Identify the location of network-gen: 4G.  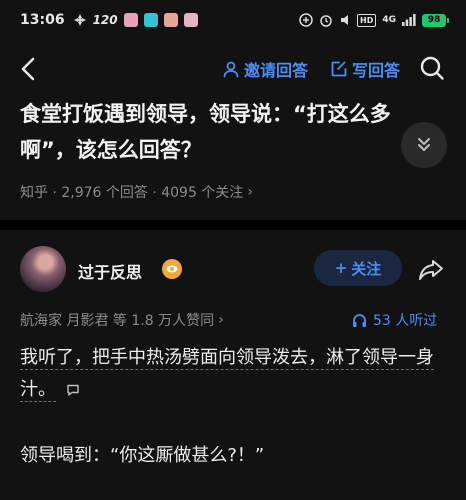
(389, 20).